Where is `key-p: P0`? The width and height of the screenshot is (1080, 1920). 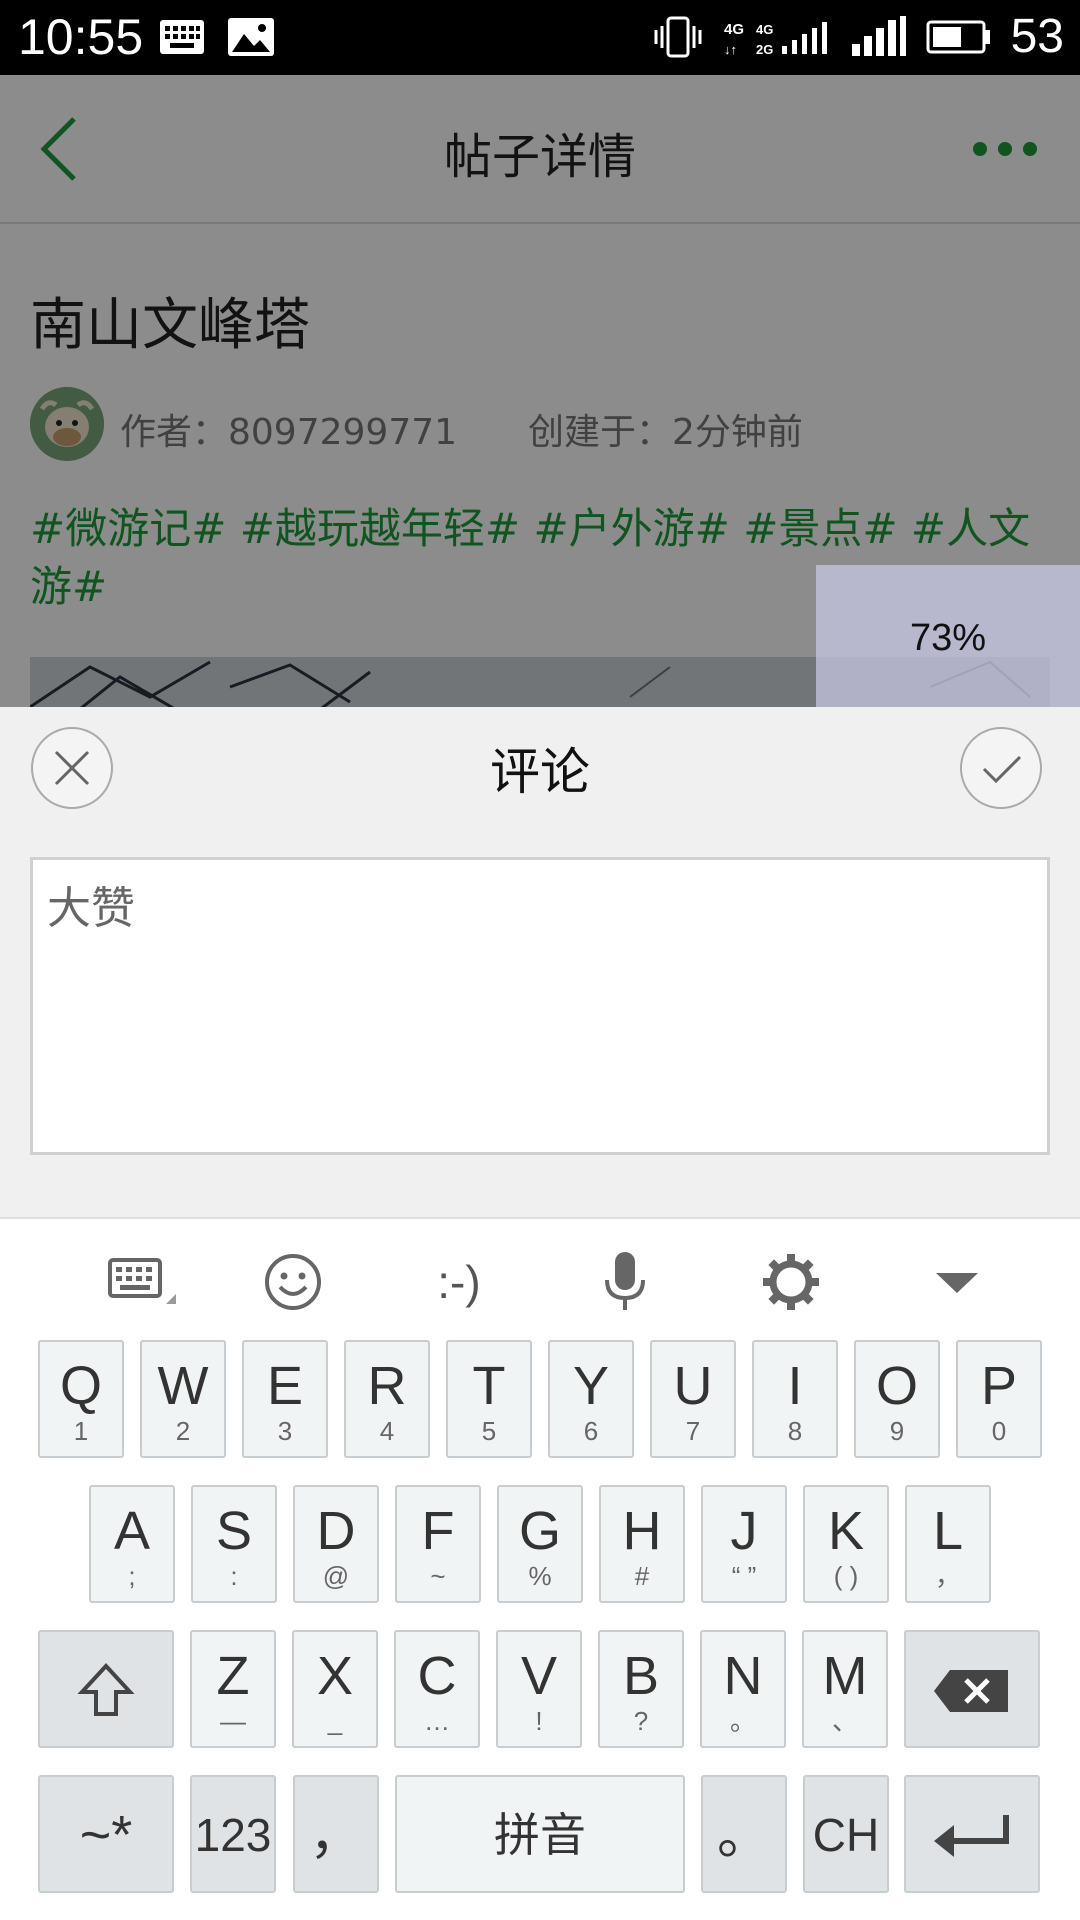 key-p: P0 is located at coordinates (999, 1399).